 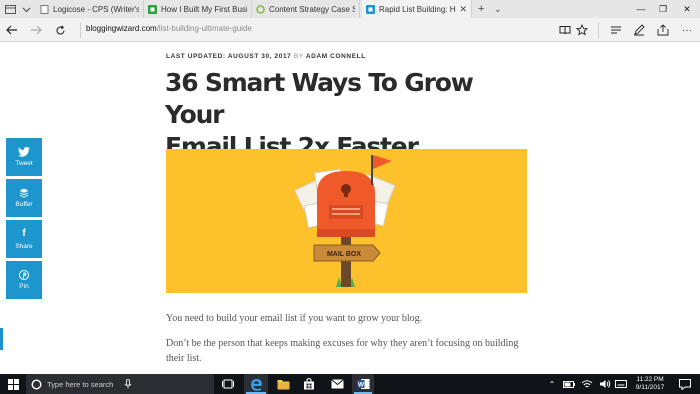 I want to click on url-path: /list-building-ultimate-guide, so click(x=204, y=28).